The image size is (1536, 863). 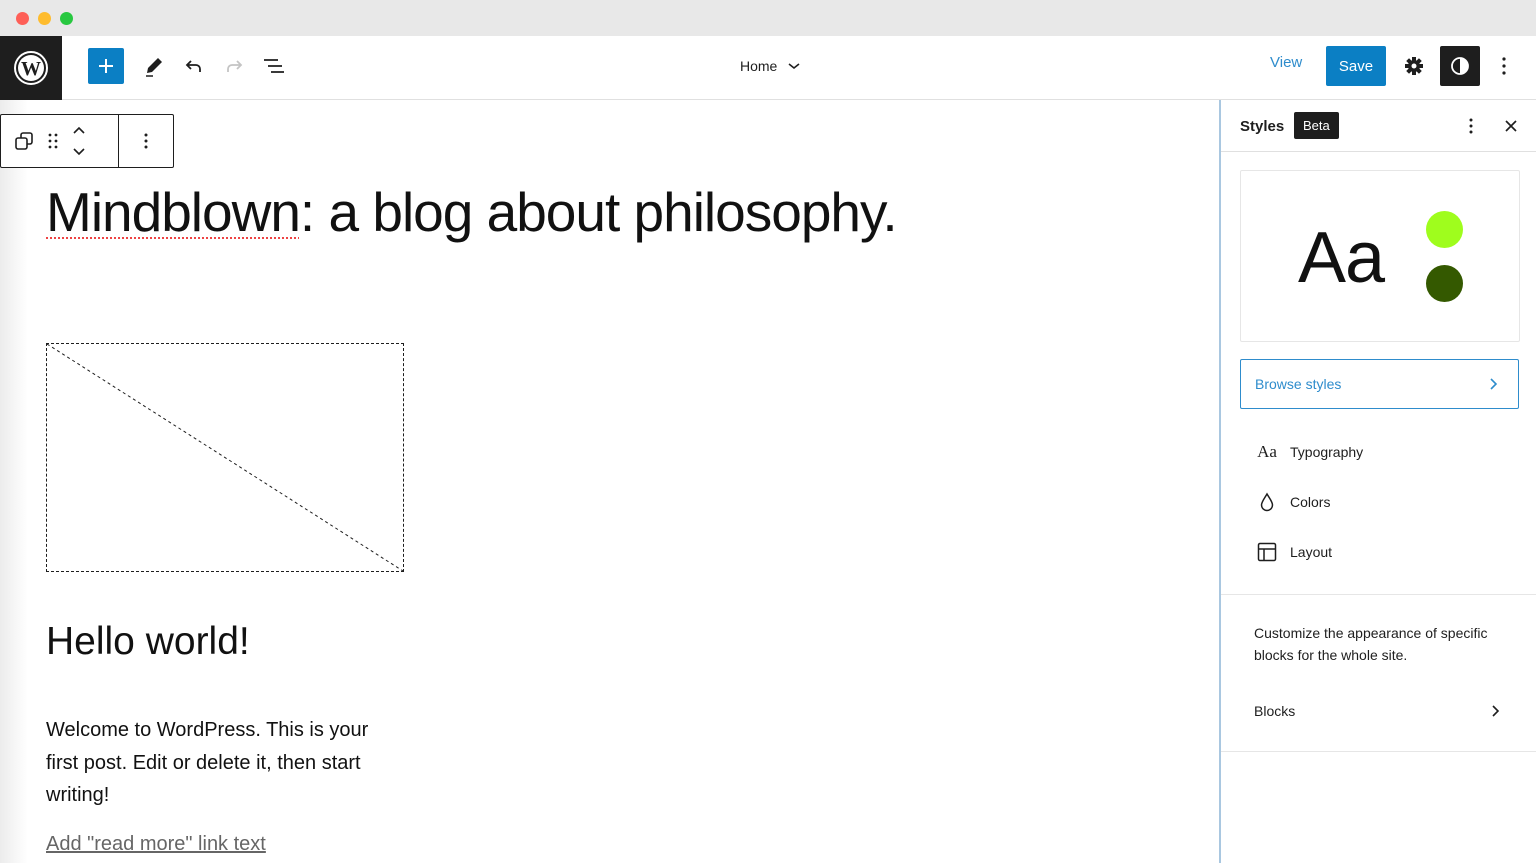 I want to click on redo-icon, so click(x=235, y=66).